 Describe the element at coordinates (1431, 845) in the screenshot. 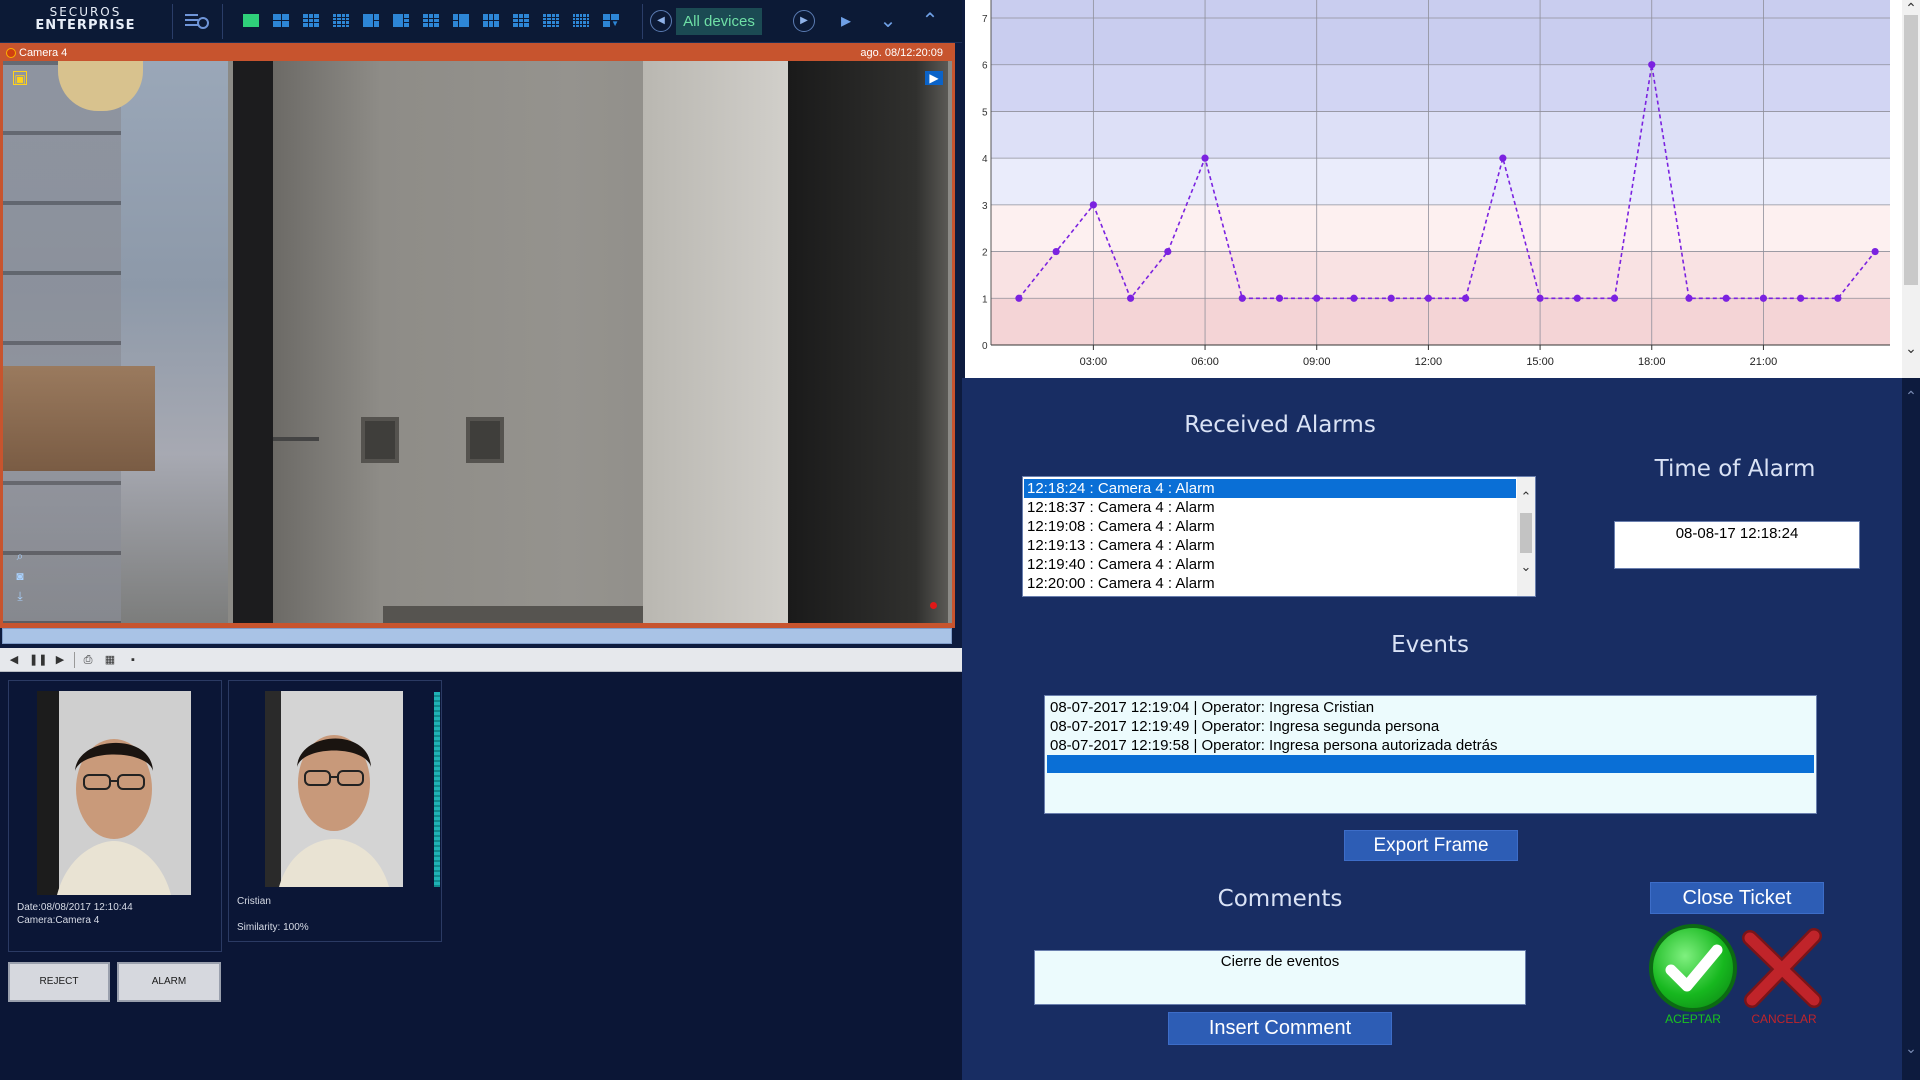

I see `export-frame-button: Export Frame` at that location.